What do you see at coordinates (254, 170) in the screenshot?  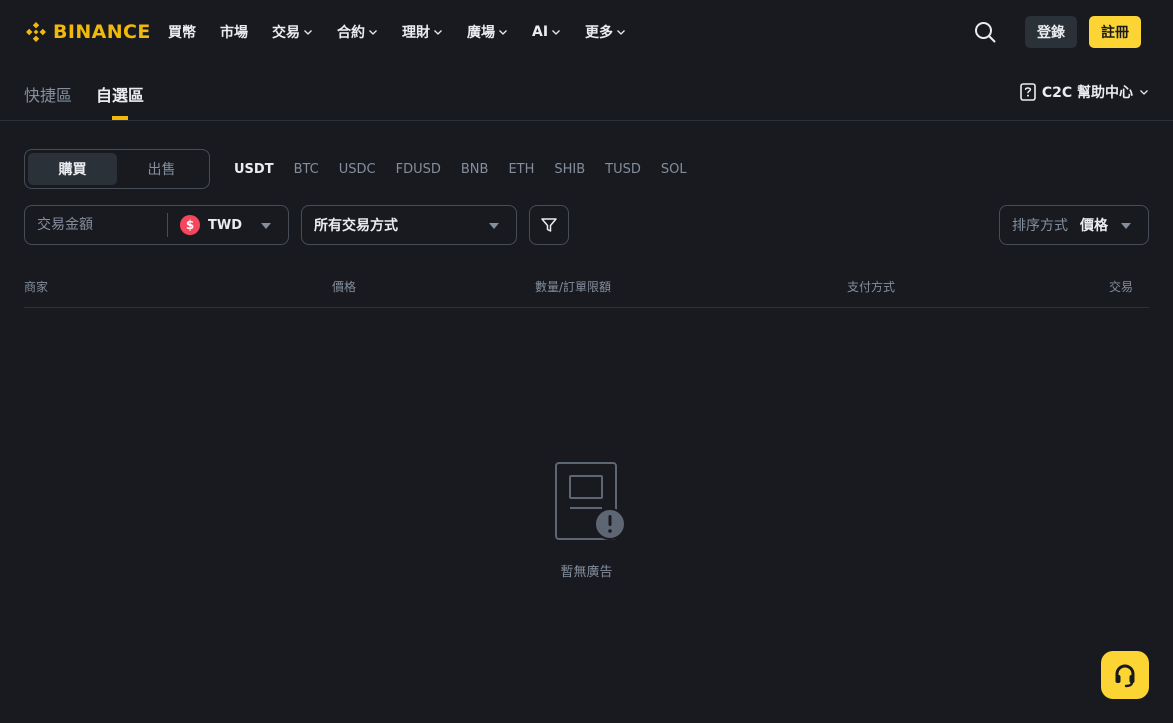 I see `coin-tab-usdt: USDT` at bounding box center [254, 170].